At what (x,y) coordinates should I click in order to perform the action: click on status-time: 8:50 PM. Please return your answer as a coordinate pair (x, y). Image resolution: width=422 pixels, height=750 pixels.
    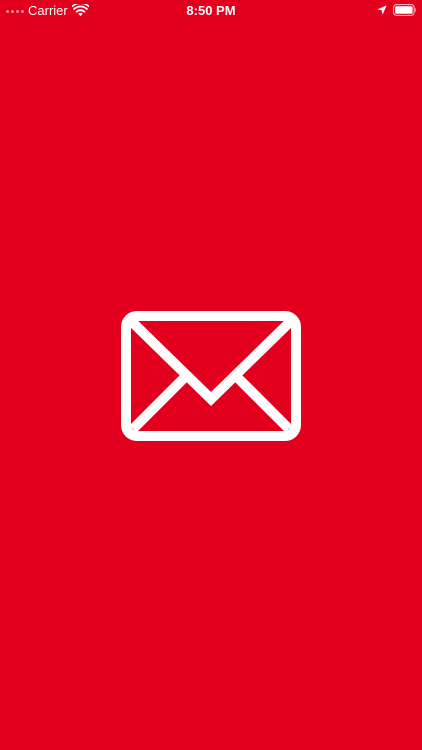
    Looking at the image, I should click on (211, 10).